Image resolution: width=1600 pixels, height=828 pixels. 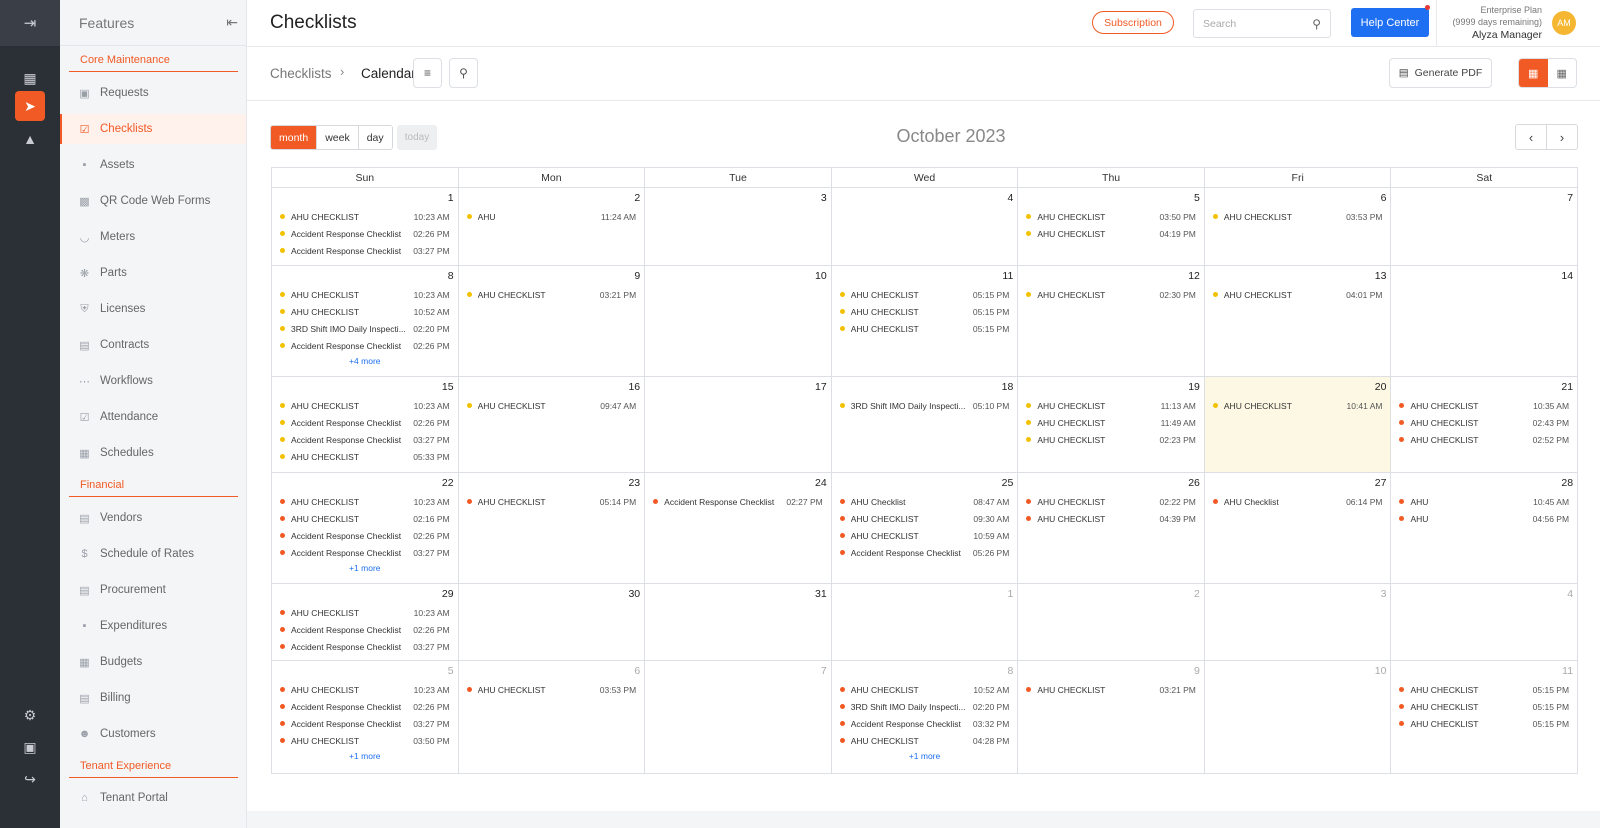 What do you see at coordinates (1440, 73) in the screenshot?
I see `generate-pdf-button: ▤ Generate PDF` at bounding box center [1440, 73].